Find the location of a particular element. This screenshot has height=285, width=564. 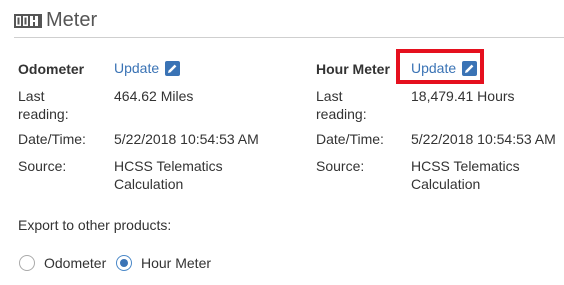

radio-odometer is located at coordinates (27, 263).